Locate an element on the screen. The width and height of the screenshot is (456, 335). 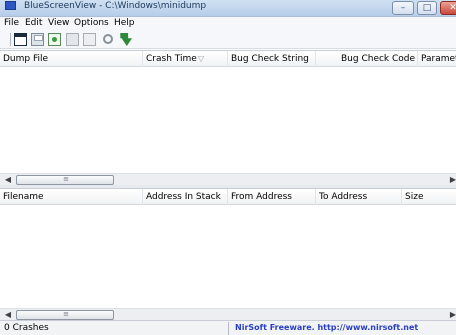
column-label: Parameter is located at coordinates (438, 59).